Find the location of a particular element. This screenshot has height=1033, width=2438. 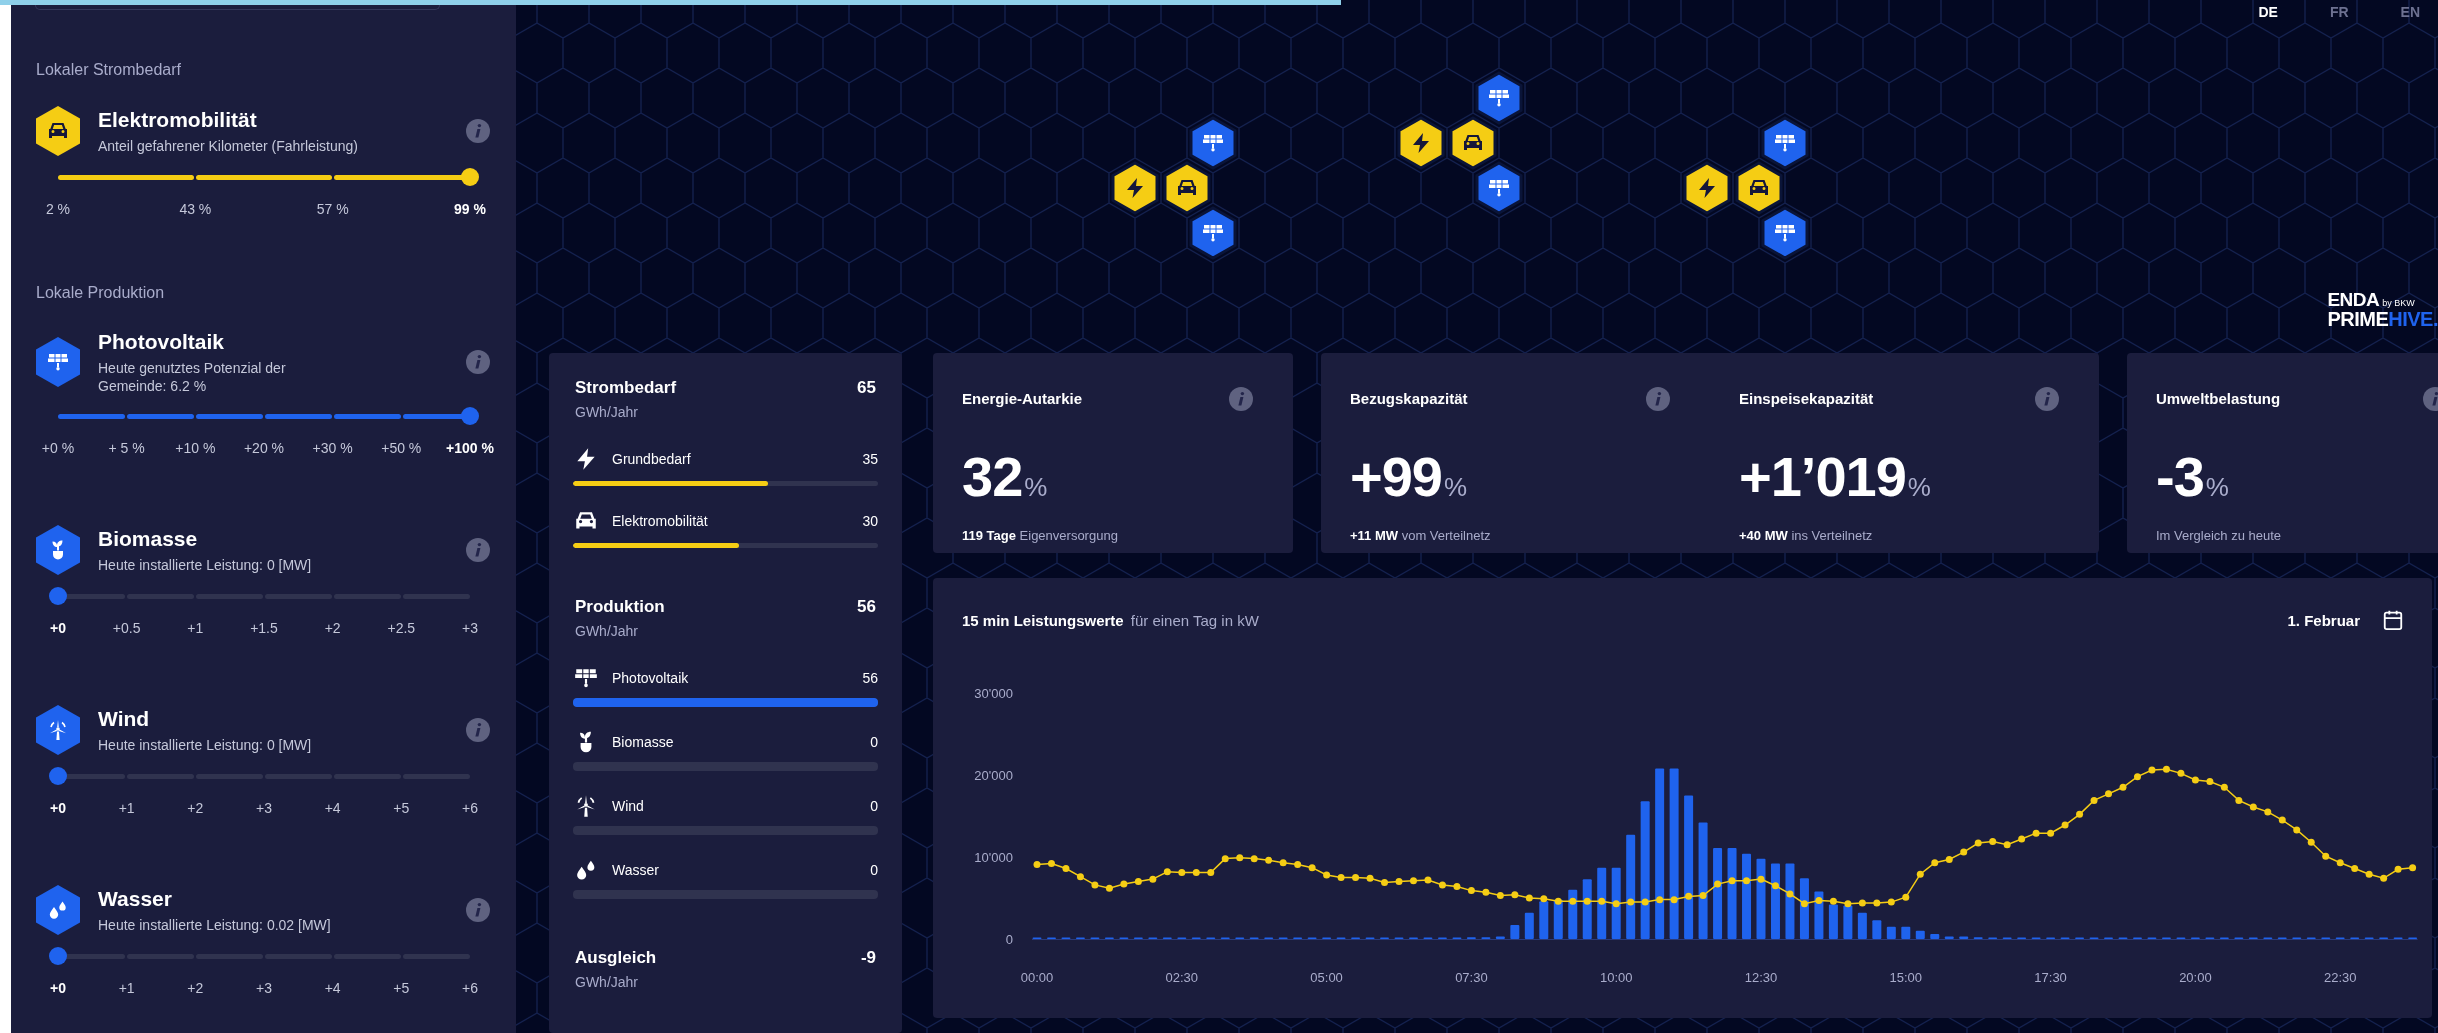

slider-description: Heute installierte Leistung: 0.02 [MW] is located at coordinates (215, 925).